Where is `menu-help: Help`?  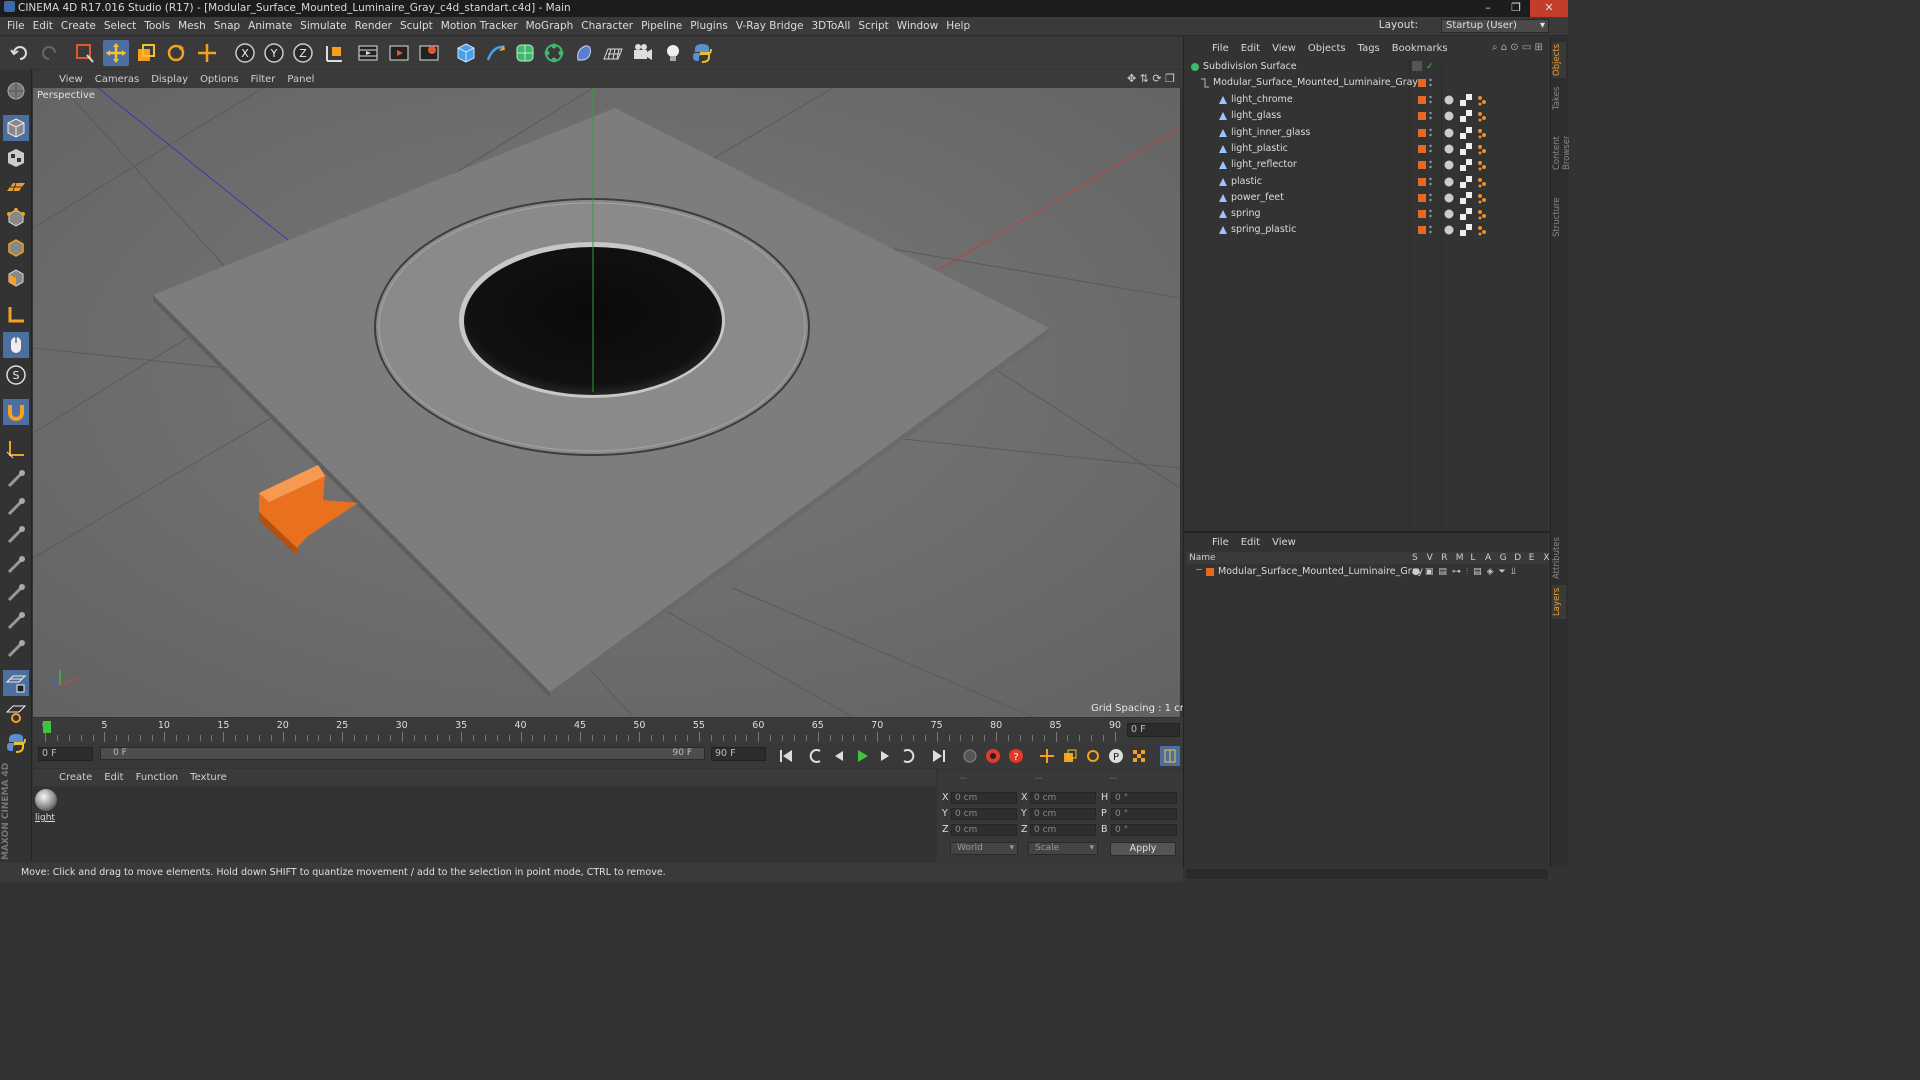 menu-help: Help is located at coordinates (958, 26).